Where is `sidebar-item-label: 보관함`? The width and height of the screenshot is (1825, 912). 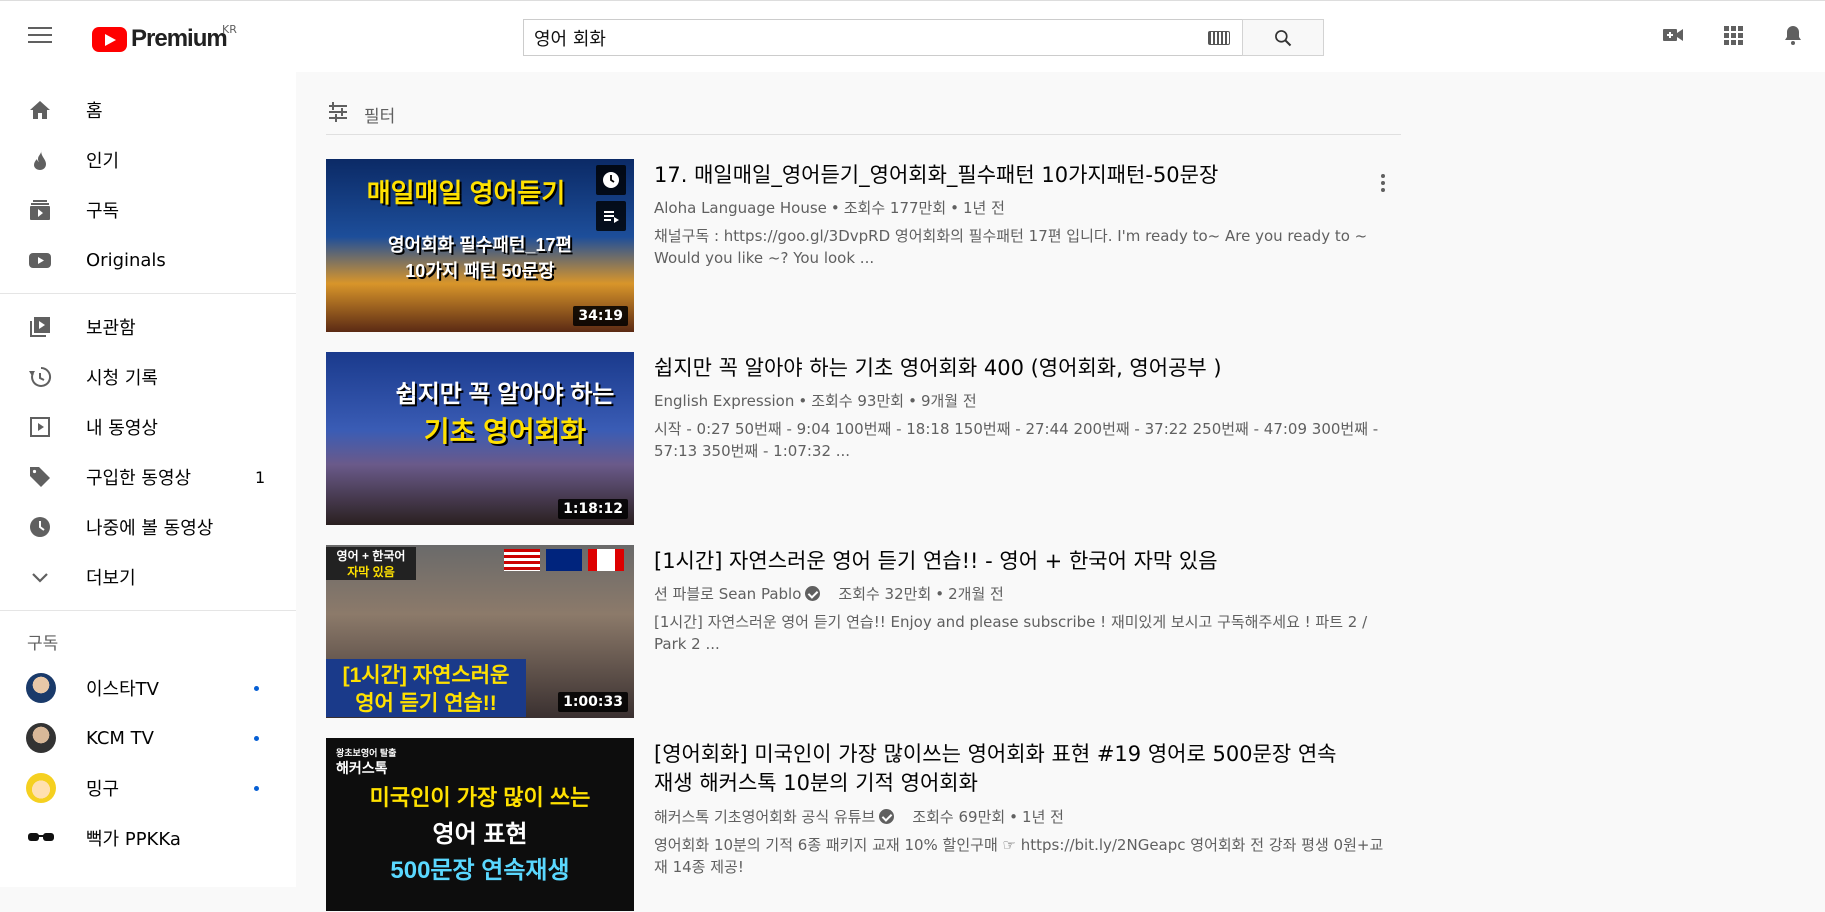
sidebar-item-label: 보관함 is located at coordinates (111, 328).